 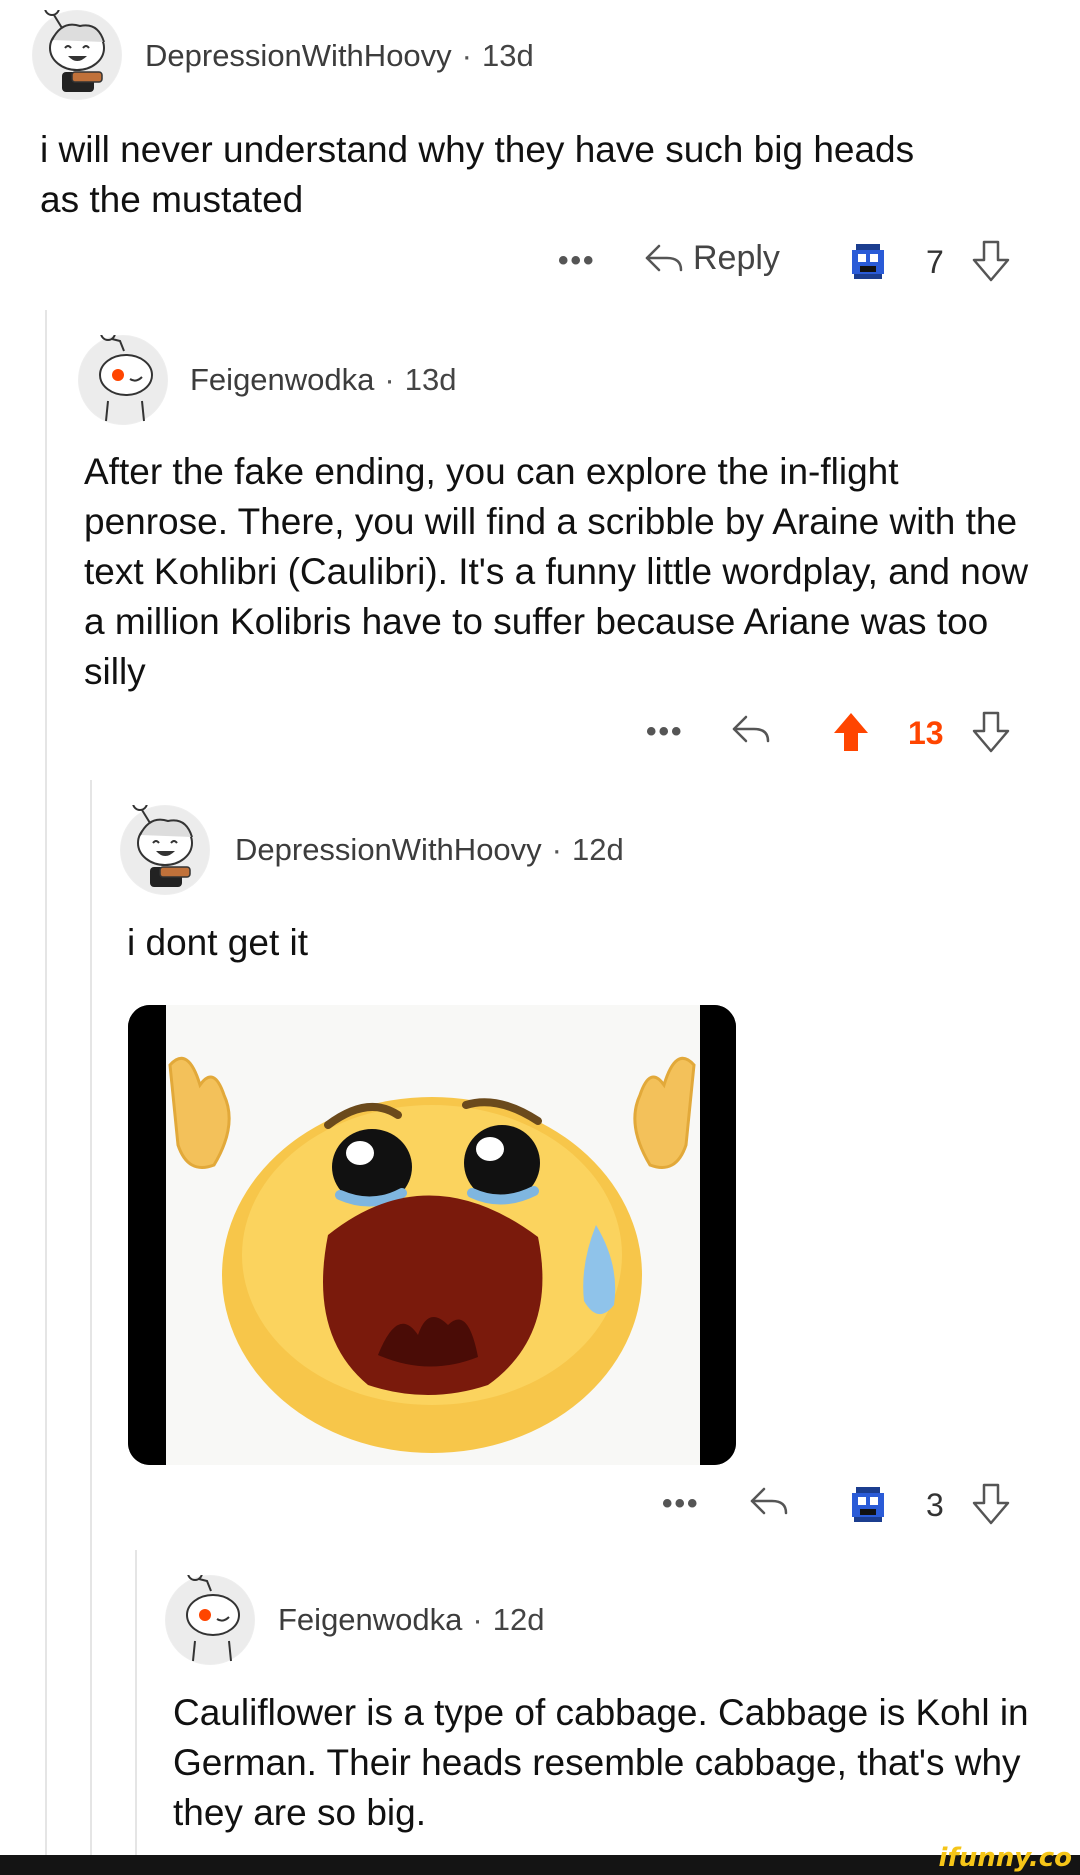 What do you see at coordinates (540, 733) in the screenshot?
I see `comment-2-actions: ••• 13` at bounding box center [540, 733].